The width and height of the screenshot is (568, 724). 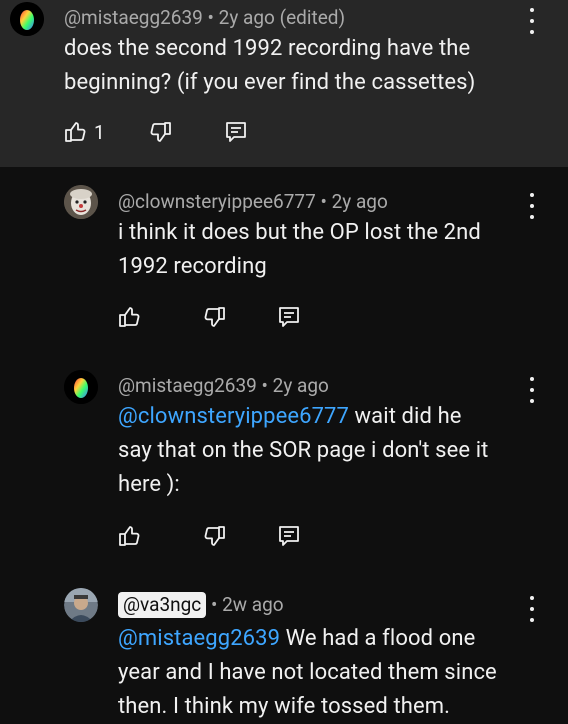 What do you see at coordinates (205, 17) in the screenshot?
I see `comment-meta: @mistaegg2639 • 2y ago (edited)` at bounding box center [205, 17].